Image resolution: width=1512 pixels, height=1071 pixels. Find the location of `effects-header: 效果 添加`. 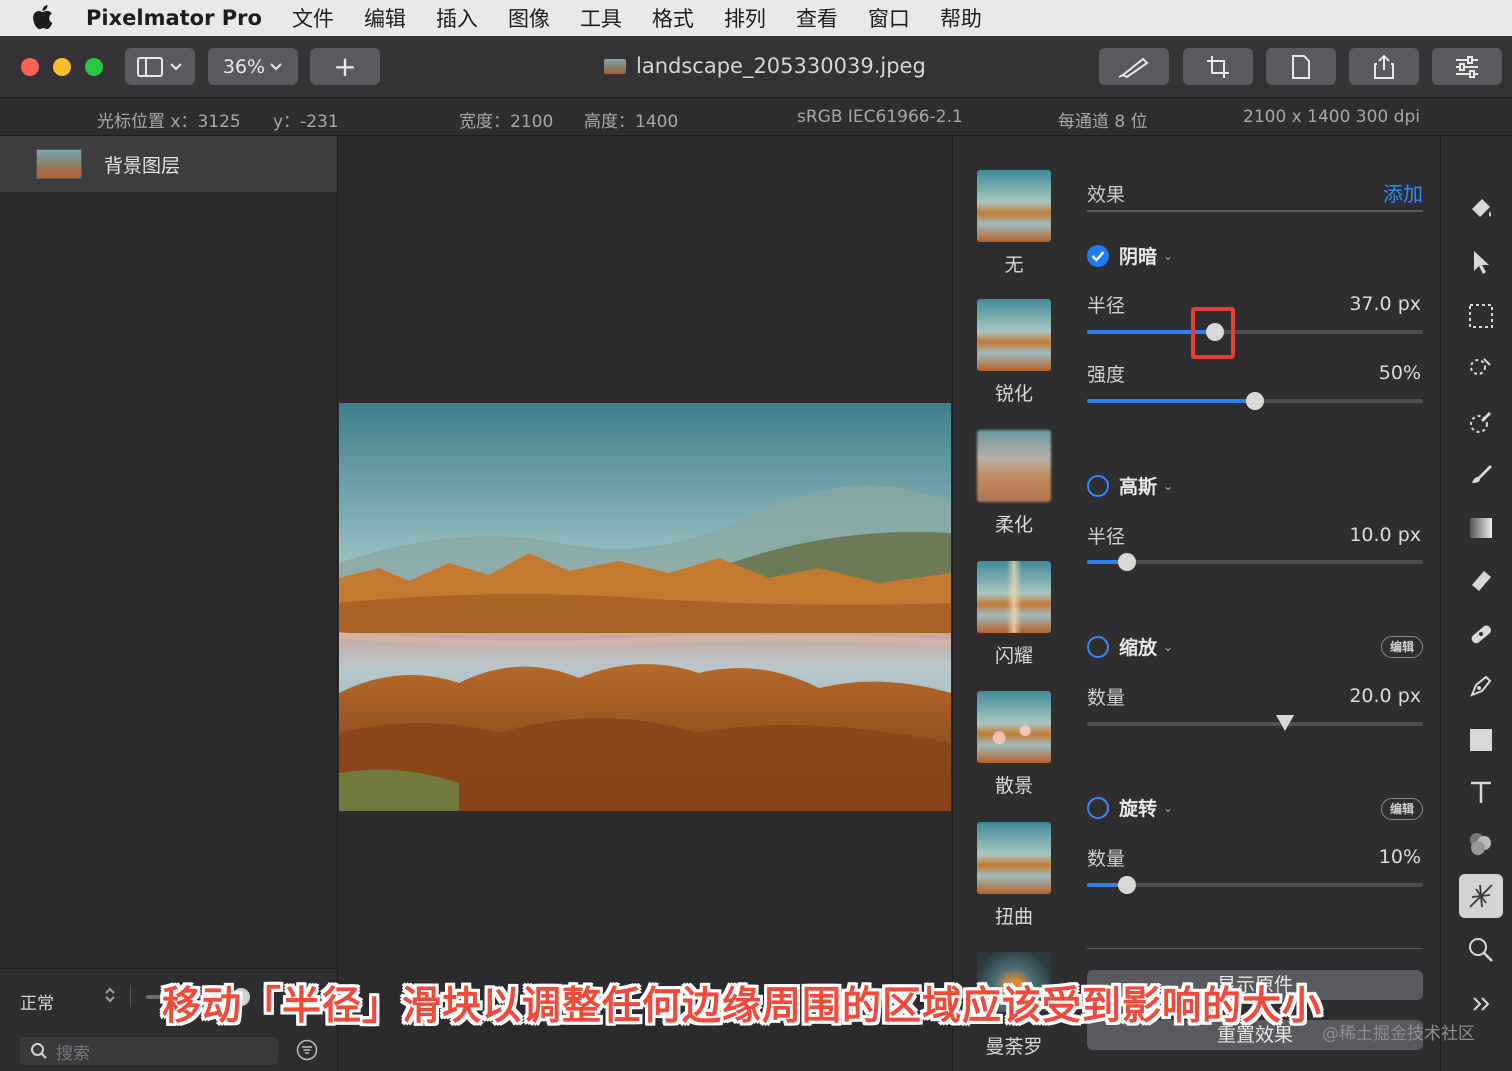

effects-header: 效果 添加 is located at coordinates (1255, 195).